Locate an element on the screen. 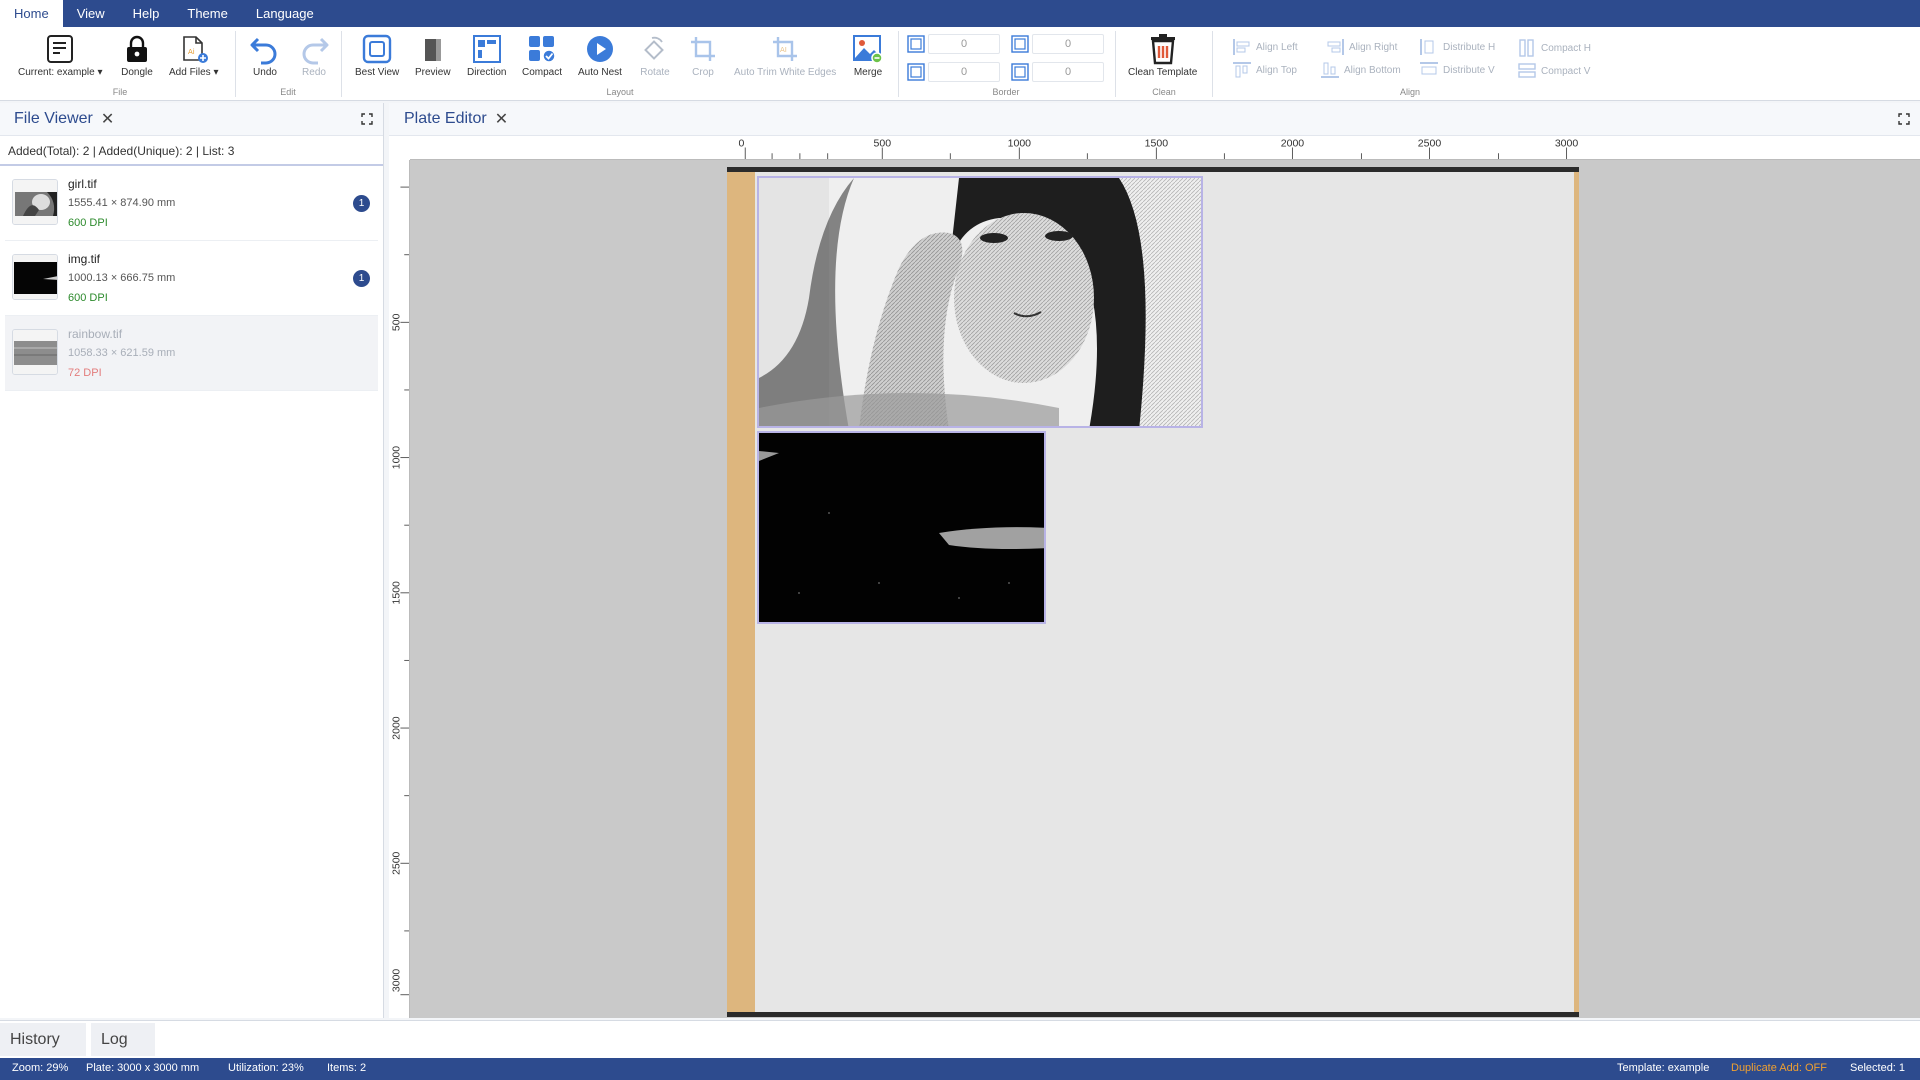 This screenshot has width=1920, height=1080. group-label-layout: Layout is located at coordinates (620, 92).